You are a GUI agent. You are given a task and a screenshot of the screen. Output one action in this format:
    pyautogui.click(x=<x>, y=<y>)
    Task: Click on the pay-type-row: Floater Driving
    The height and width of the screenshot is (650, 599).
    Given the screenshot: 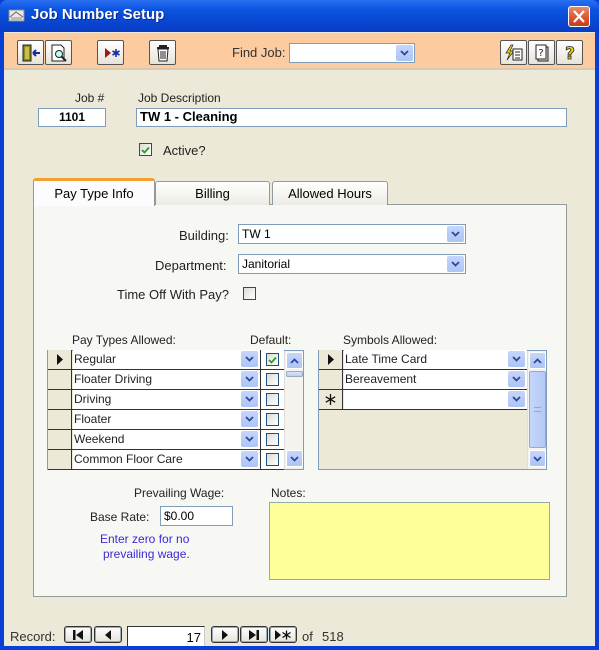 What is the action you would take?
    pyautogui.click(x=166, y=380)
    